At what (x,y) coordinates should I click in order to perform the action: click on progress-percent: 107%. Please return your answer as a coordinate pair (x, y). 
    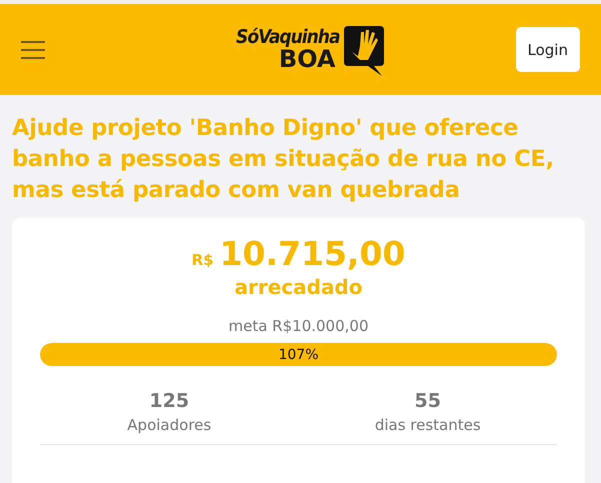
    Looking at the image, I should click on (298, 354).